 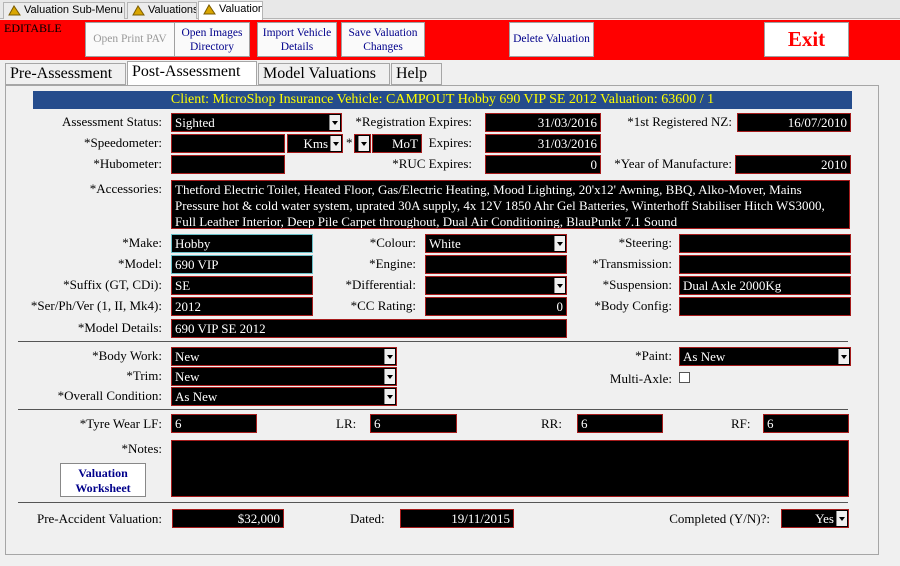 I want to click on body-config-field, so click(x=765, y=306).